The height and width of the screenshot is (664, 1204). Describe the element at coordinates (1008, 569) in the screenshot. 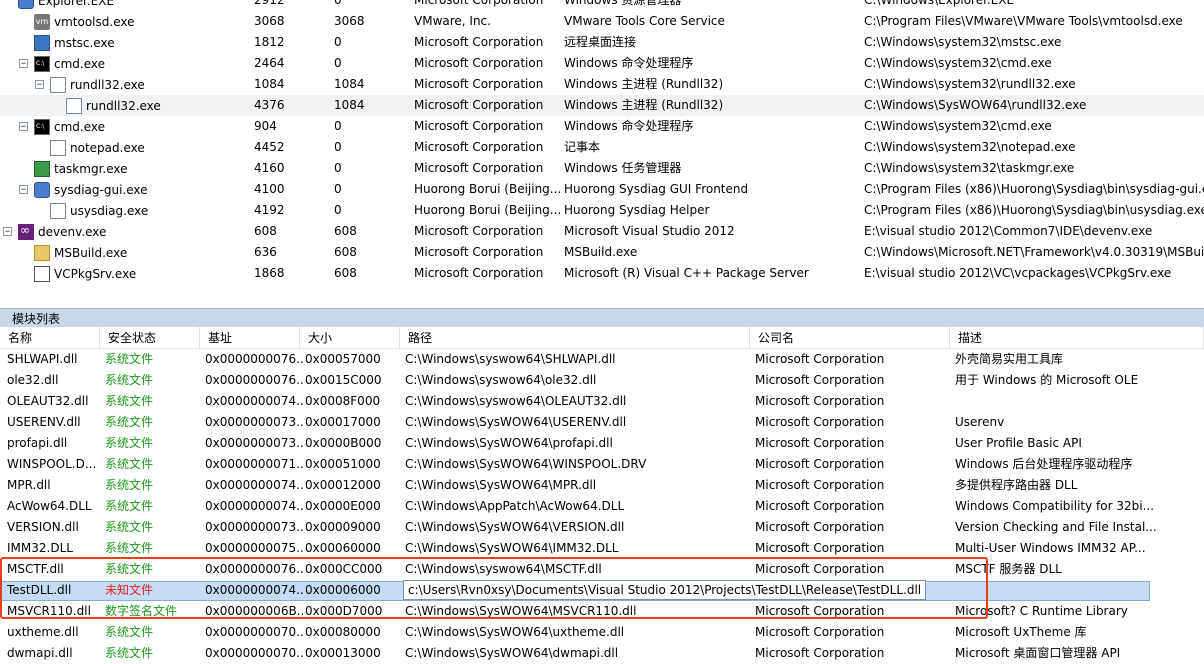

I see `module-description: MSCTF 服务器 DLL` at that location.